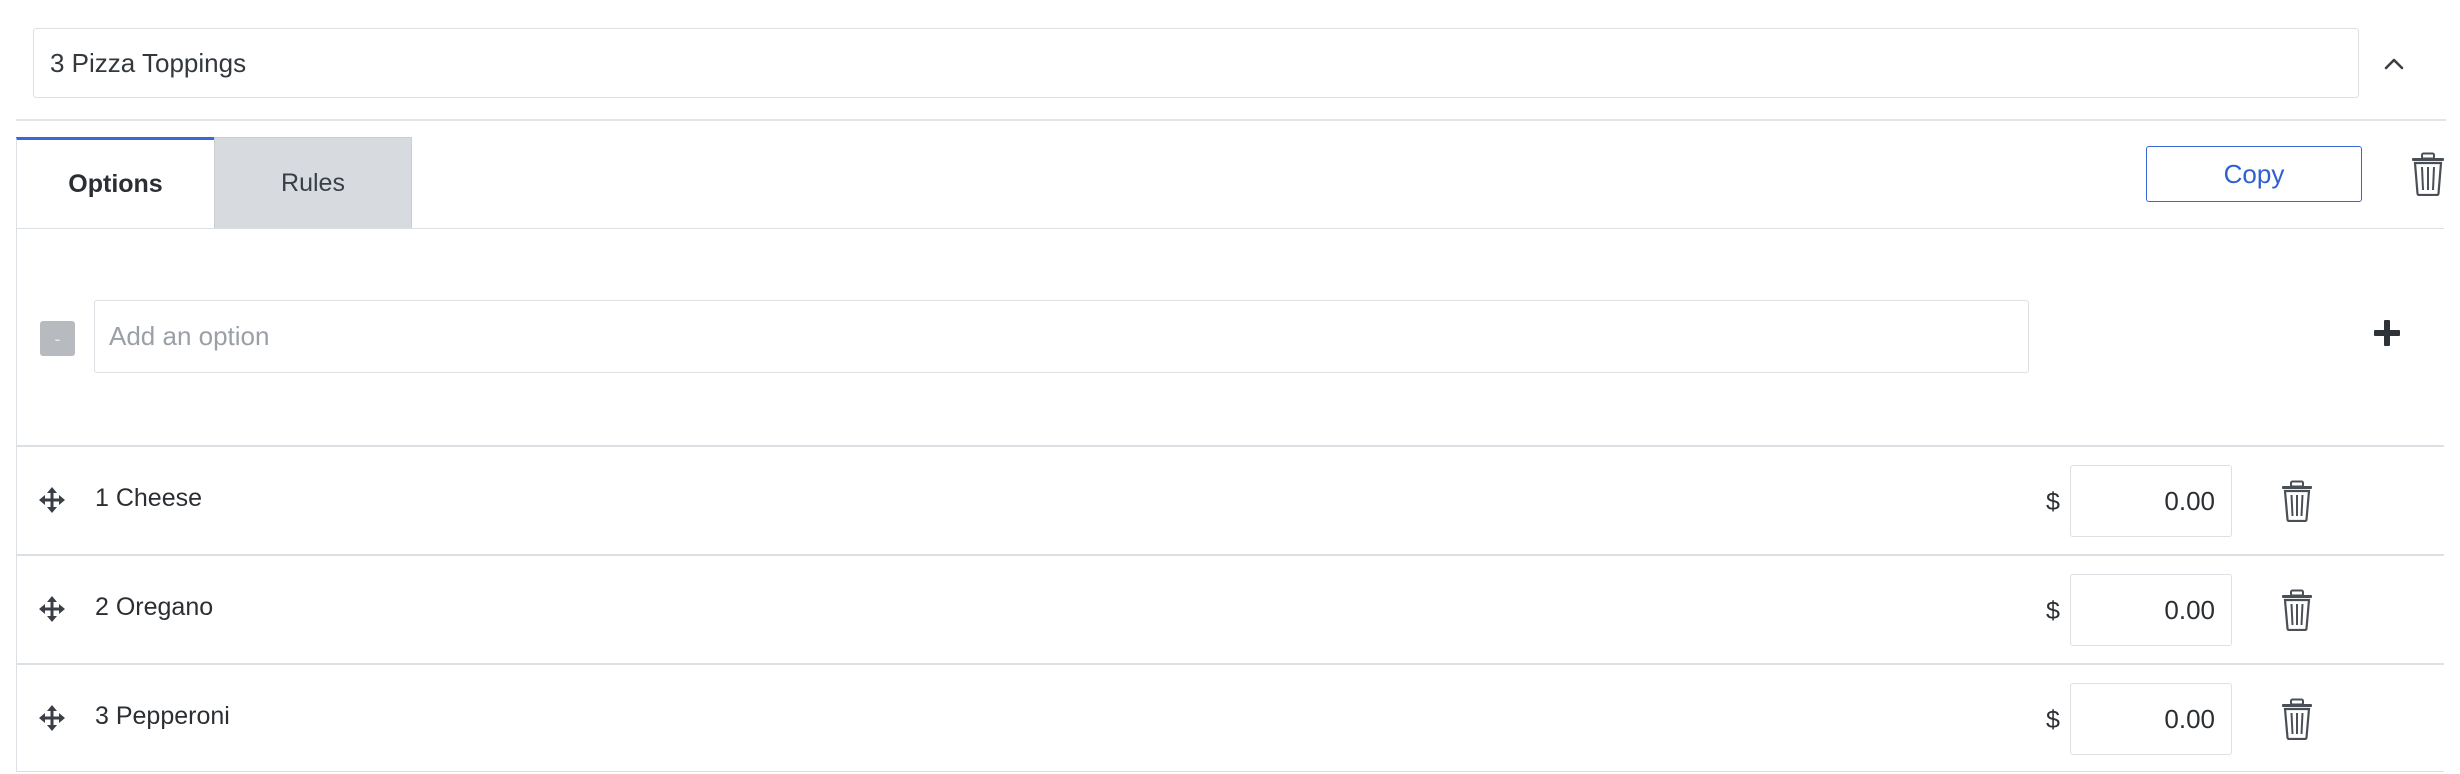 The width and height of the screenshot is (2460, 774). I want to click on dash-icon: -, so click(57, 338).